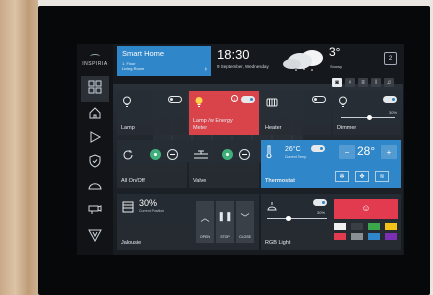 This screenshot has height=295, width=433. I want to click on sidebar-item-scenes, so click(95, 139).